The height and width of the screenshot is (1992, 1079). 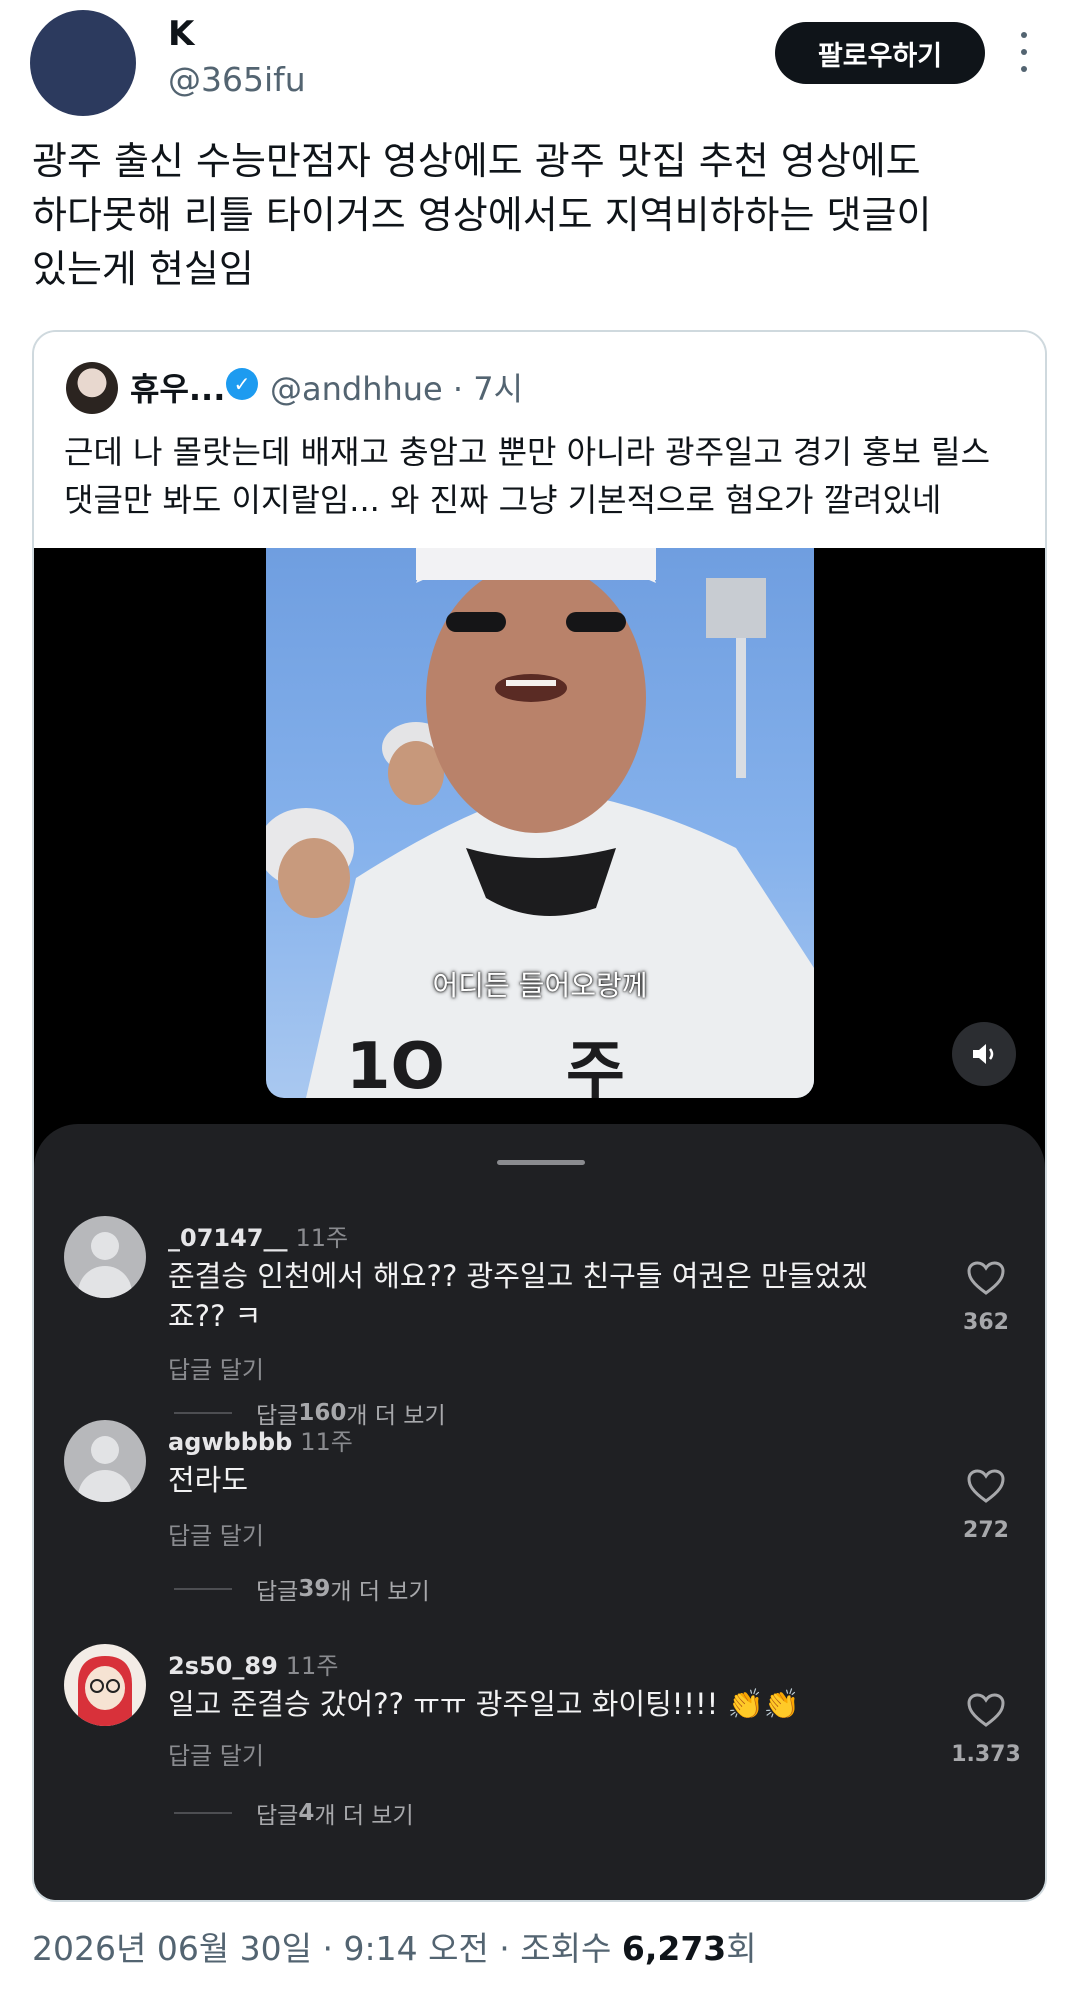 I want to click on comment-text: 전라도, so click(x=538, y=1480).